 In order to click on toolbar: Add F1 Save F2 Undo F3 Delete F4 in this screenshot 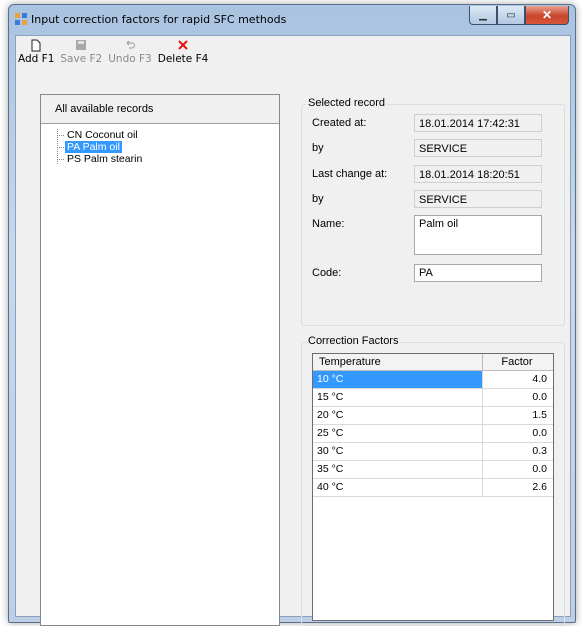, I will do `click(293, 53)`.